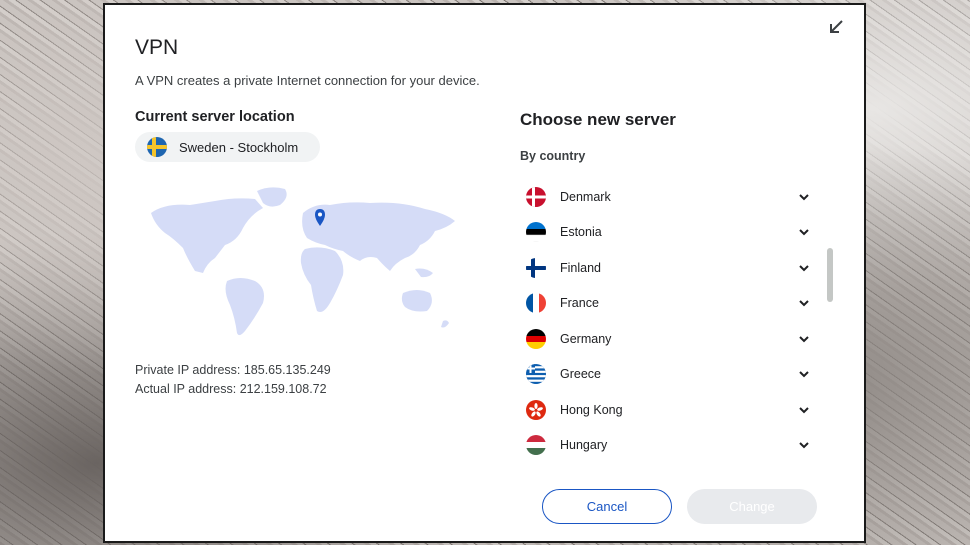 This screenshot has width=970, height=545. Describe the element at coordinates (580, 267) in the screenshot. I see `country-name: Finland` at that location.